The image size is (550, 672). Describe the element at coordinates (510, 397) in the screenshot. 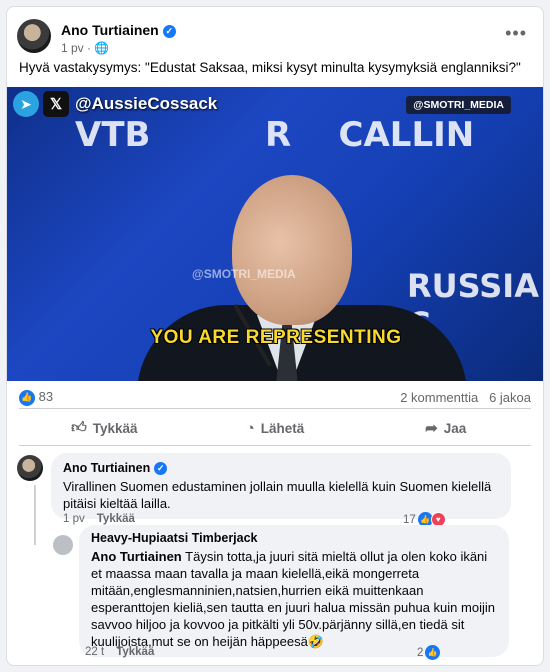

I see `share-count: 6 jakoa` at that location.